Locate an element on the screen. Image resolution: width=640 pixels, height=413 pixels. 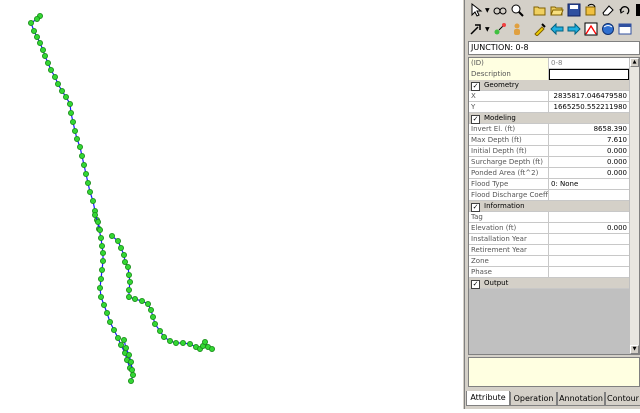
property-row: Elevation (ft) 0.000 is located at coordinates (549, 228).